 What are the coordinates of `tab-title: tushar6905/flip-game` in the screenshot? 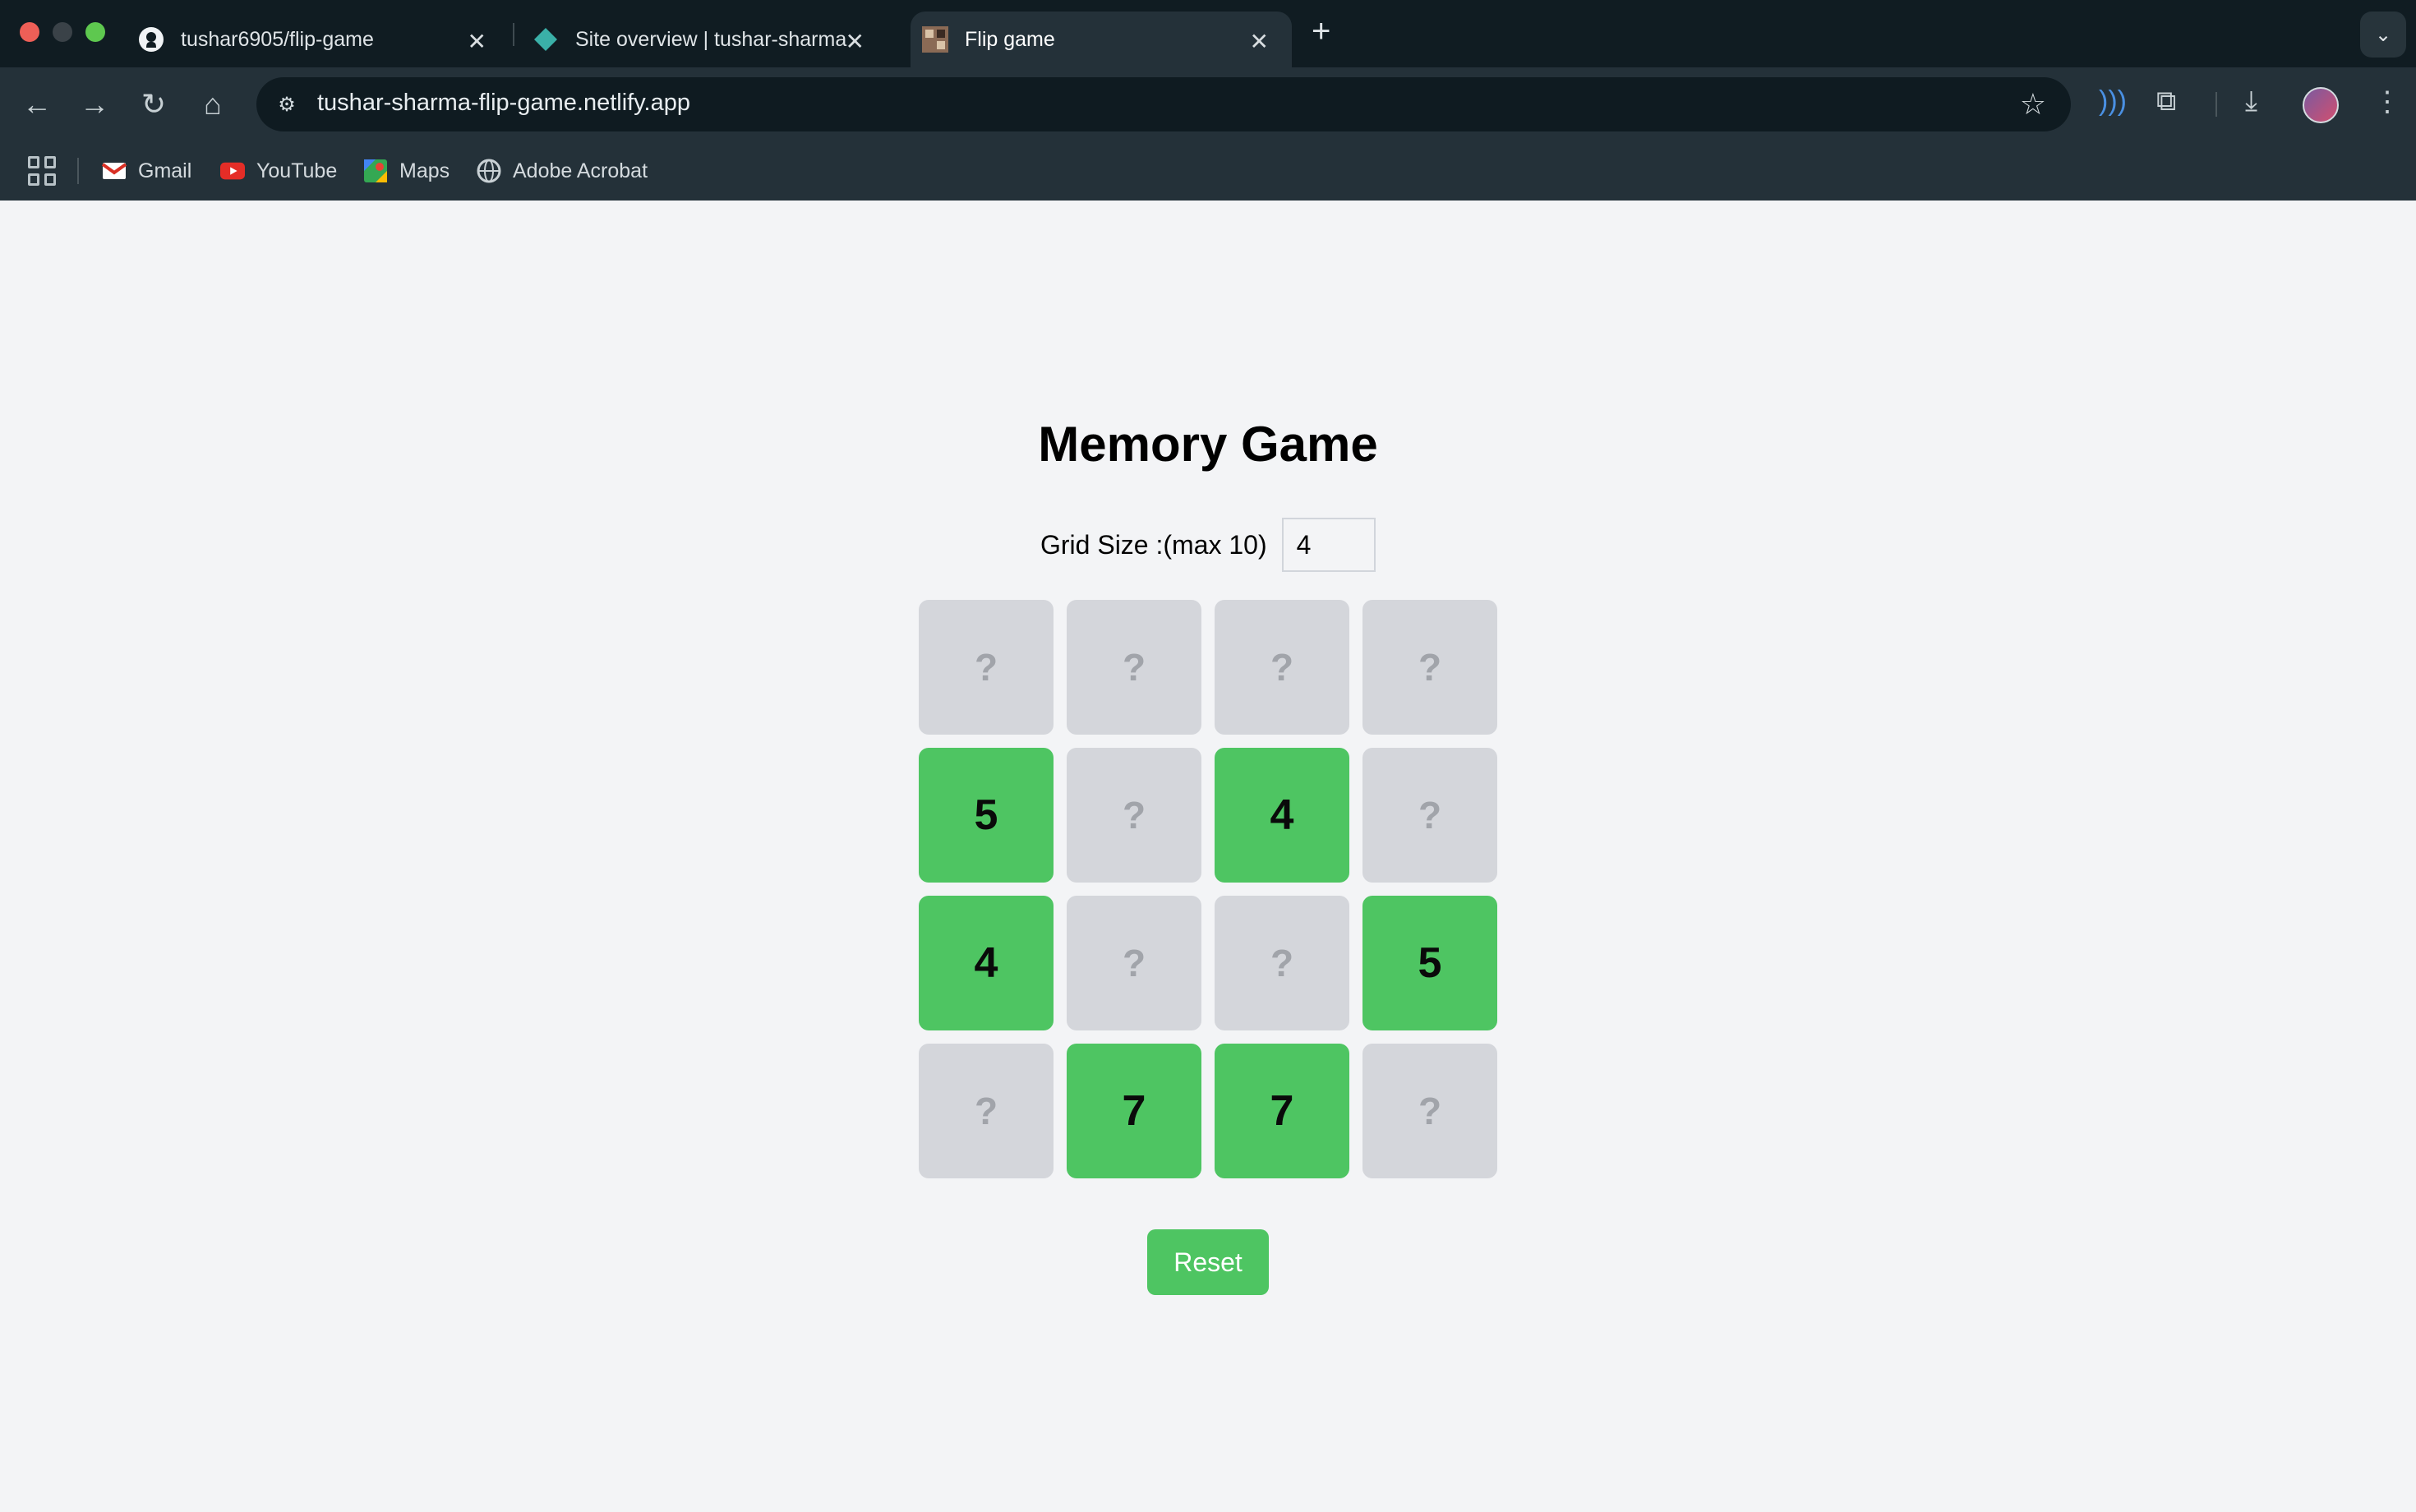 It's located at (278, 39).